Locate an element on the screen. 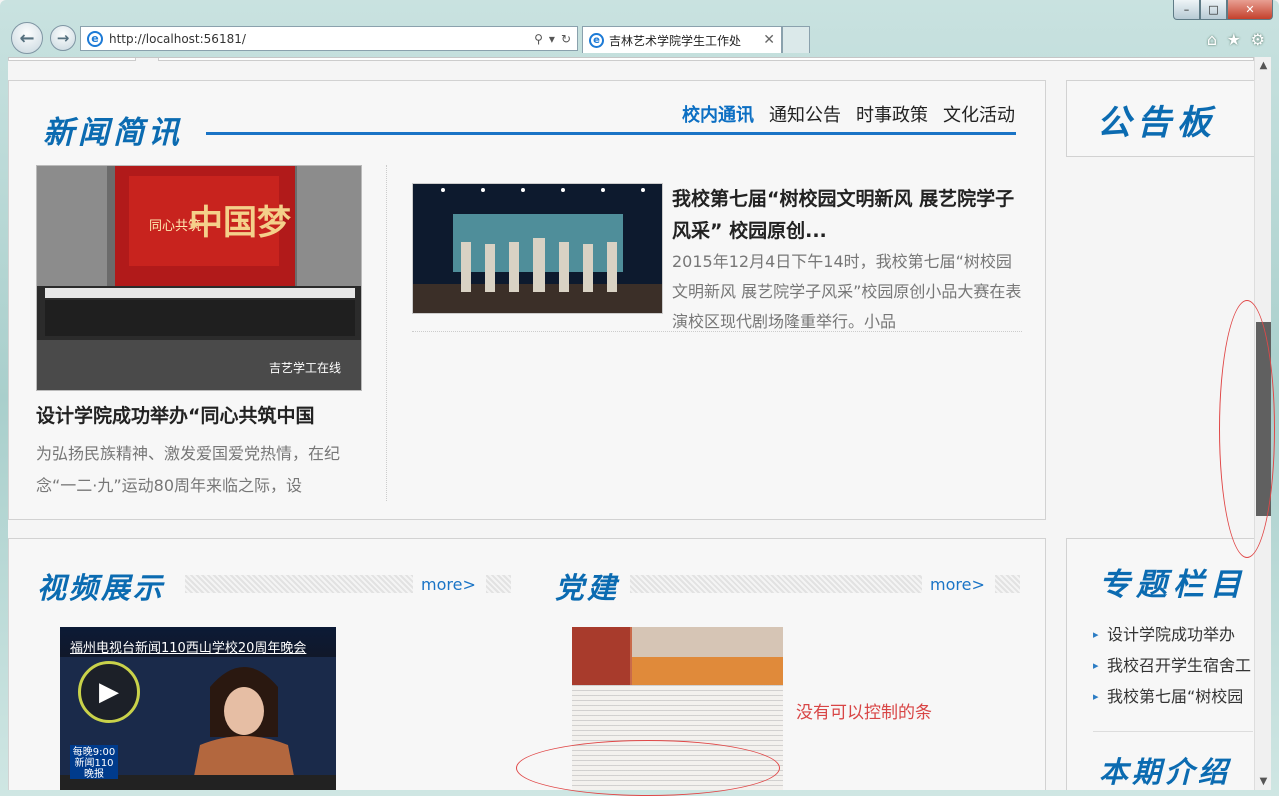 This screenshot has width=1279, height=796. news-column-divider is located at coordinates (386, 333).